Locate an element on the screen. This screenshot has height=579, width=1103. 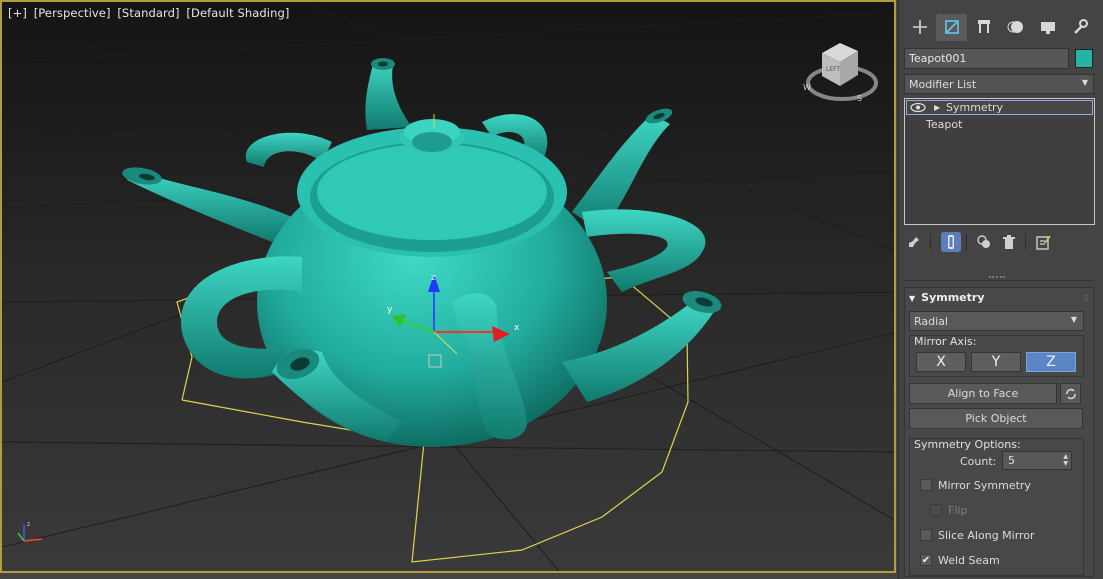
hierarchy-tab is located at coordinates (983, 27).